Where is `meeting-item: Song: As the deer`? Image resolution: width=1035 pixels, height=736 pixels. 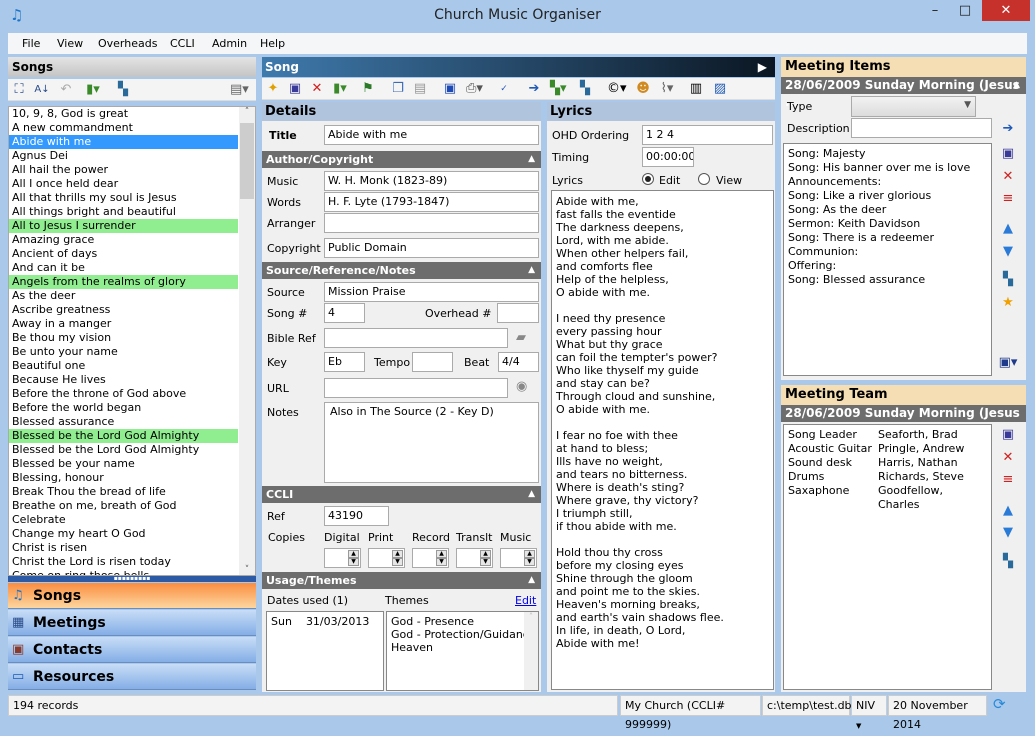
meeting-item: Song: As the deer is located at coordinates (887, 210).